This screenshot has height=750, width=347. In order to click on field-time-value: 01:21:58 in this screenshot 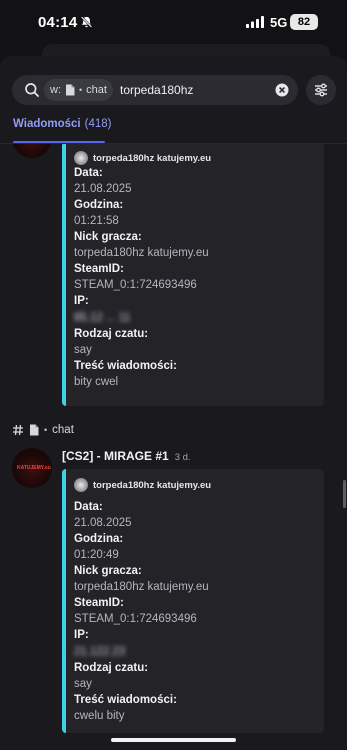, I will do `click(96, 221)`.